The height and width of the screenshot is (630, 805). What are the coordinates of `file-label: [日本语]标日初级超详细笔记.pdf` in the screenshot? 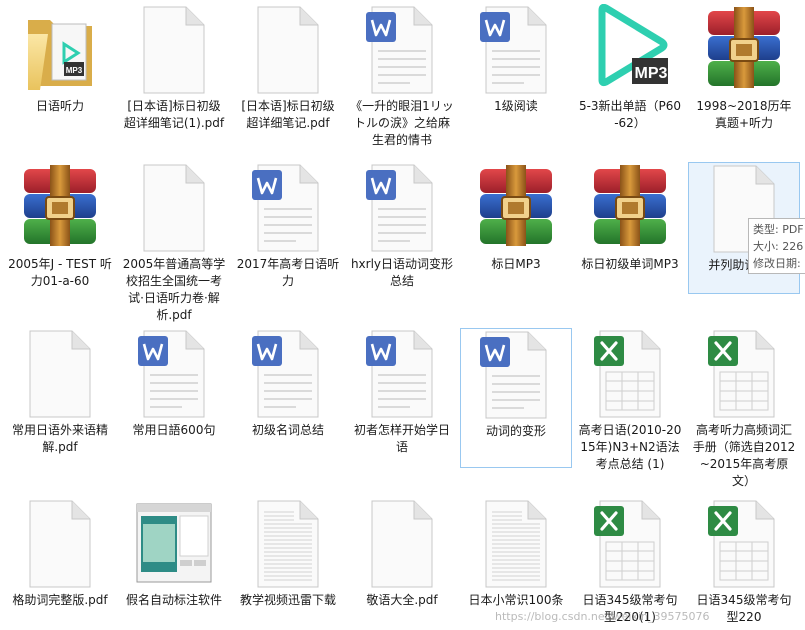 It's located at (288, 114).